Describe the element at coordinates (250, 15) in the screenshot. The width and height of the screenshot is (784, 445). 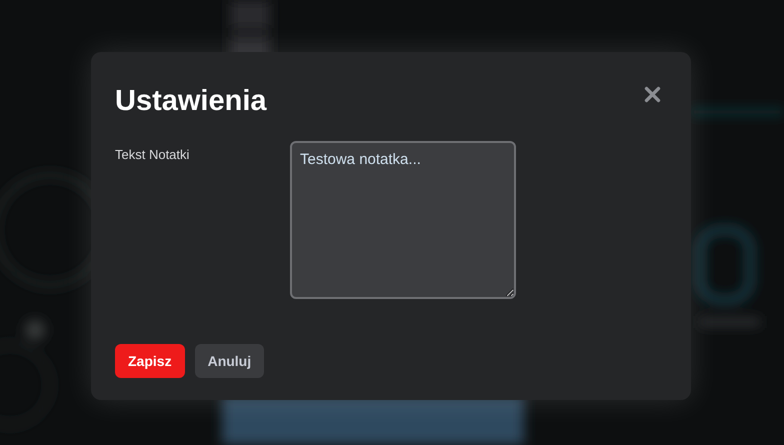
I see `blurred-tile` at that location.